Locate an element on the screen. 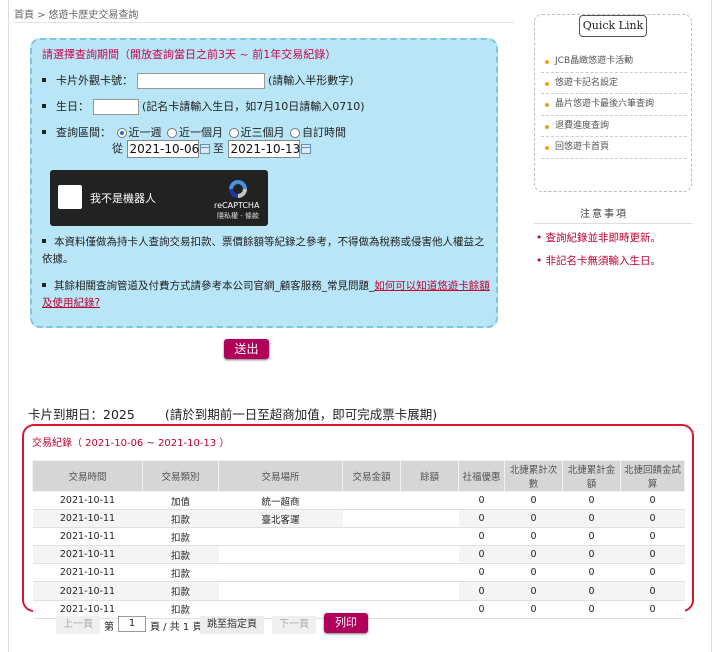  breadcrumb: 首頁 > 悠遊卡歷史交易查詢 is located at coordinates (76, 13).